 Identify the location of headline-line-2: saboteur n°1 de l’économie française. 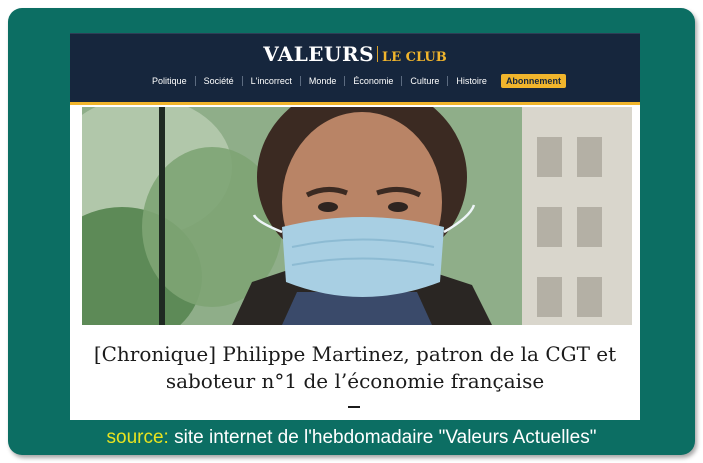
(355, 381).